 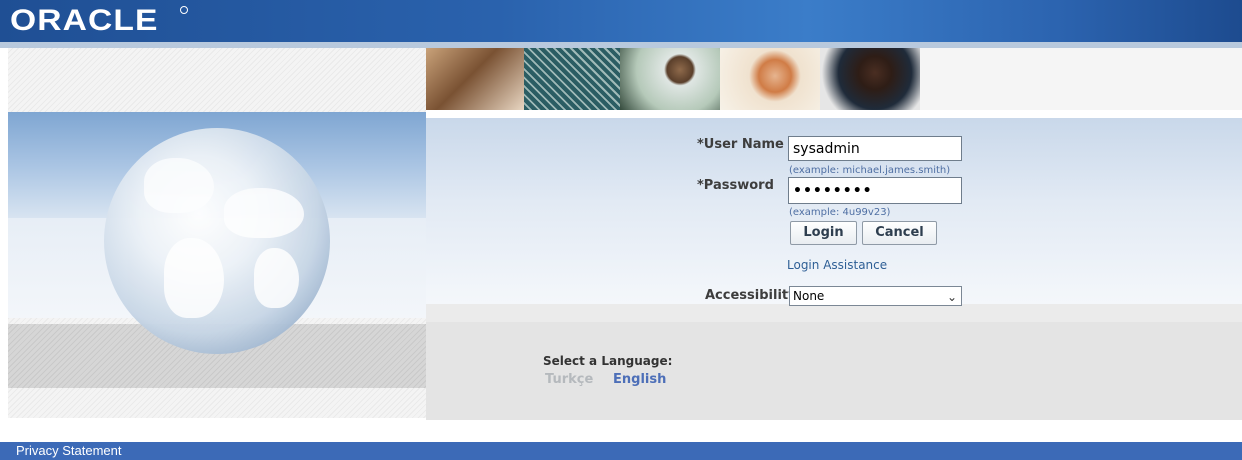 What do you see at coordinates (870, 170) in the screenshot?
I see `username-hint: (example: michael.james.smith)` at bounding box center [870, 170].